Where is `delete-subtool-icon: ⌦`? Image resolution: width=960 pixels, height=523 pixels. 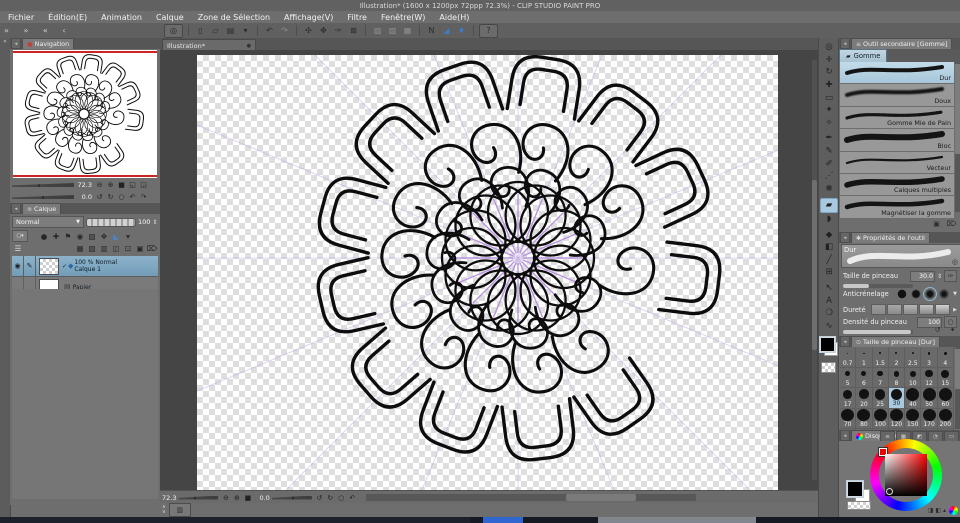
delete-subtool-icon: ⌦ is located at coordinates (951, 224).